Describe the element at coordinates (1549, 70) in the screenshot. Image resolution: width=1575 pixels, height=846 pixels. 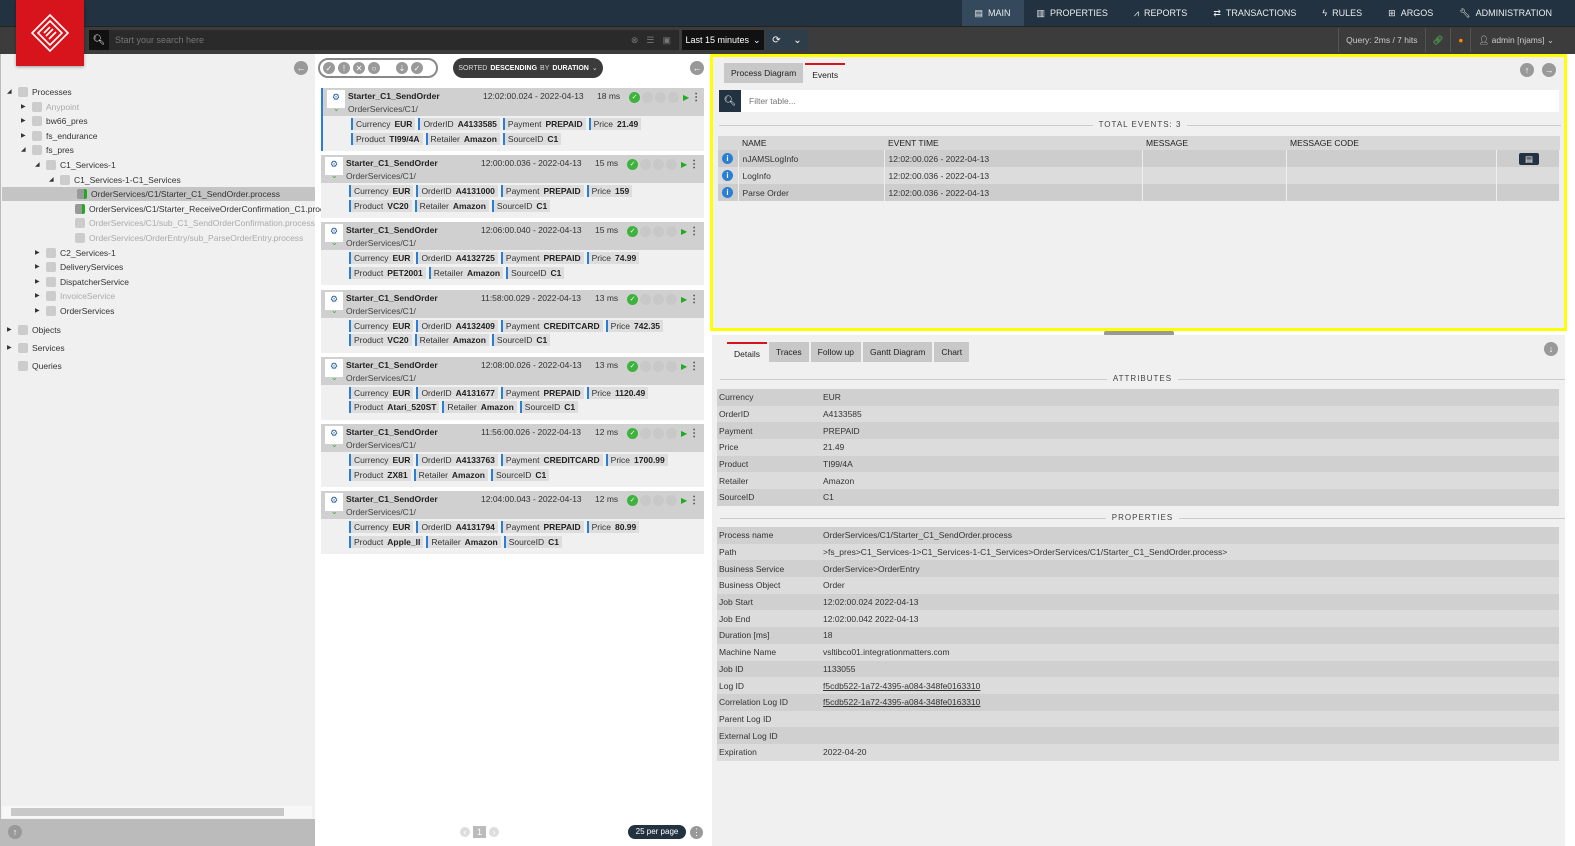
I see `arrow-right-icon: →` at that location.